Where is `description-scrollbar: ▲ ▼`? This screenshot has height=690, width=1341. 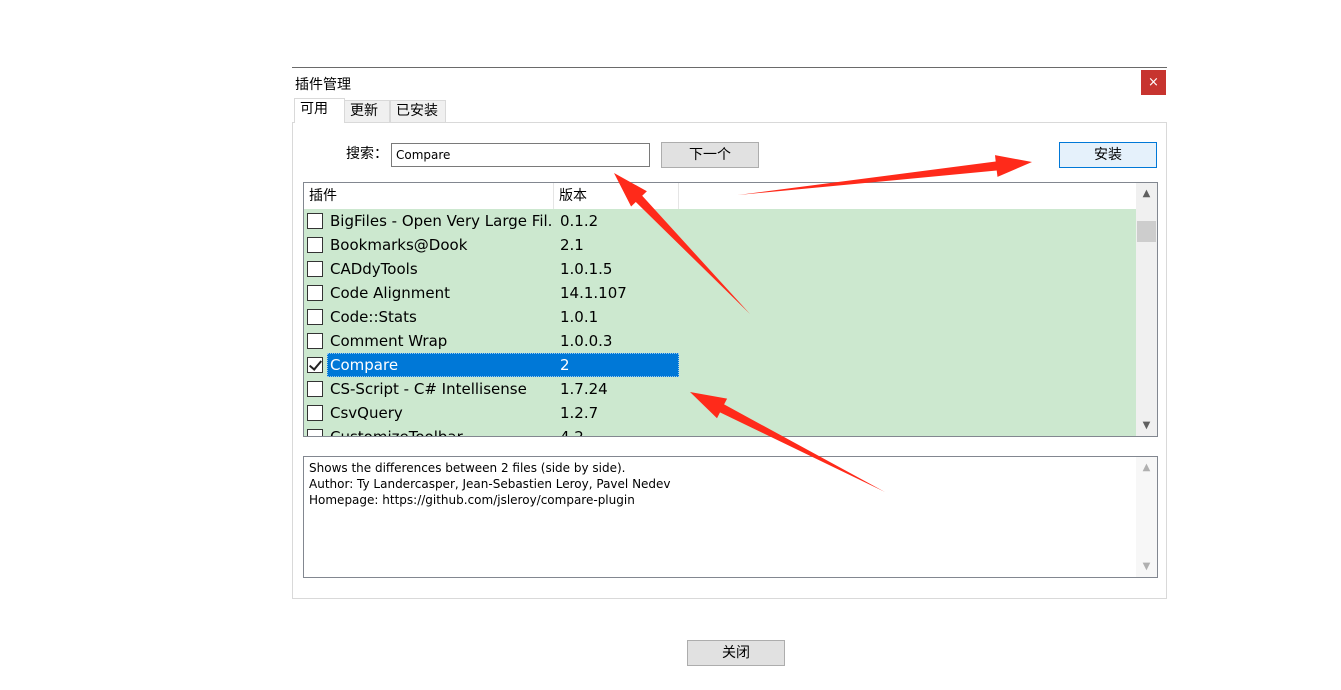
description-scrollbar: ▲ ▼ is located at coordinates (1146, 517).